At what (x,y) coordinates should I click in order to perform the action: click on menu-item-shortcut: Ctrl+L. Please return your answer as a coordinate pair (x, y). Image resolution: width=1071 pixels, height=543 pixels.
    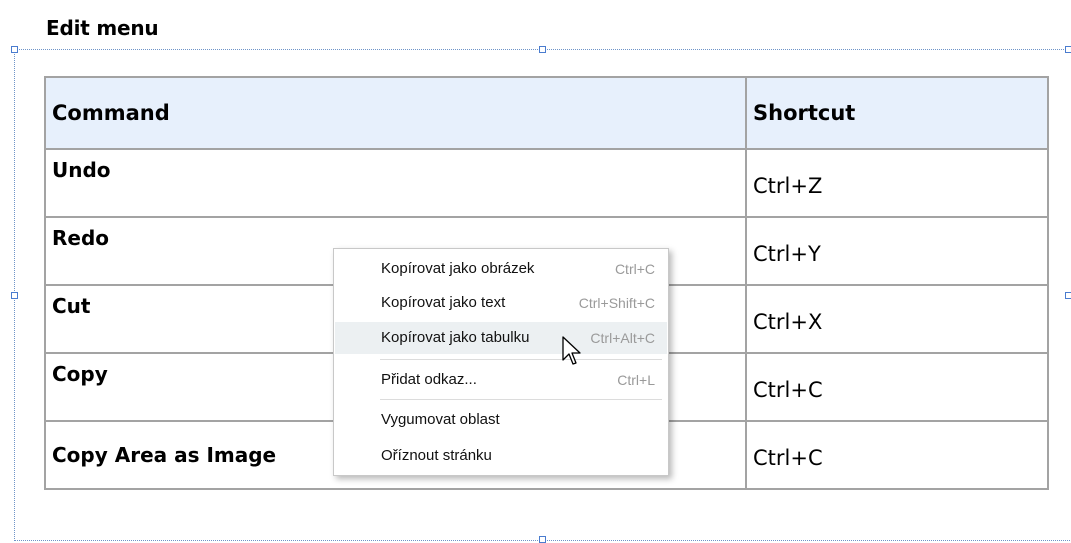
    Looking at the image, I should click on (636, 380).